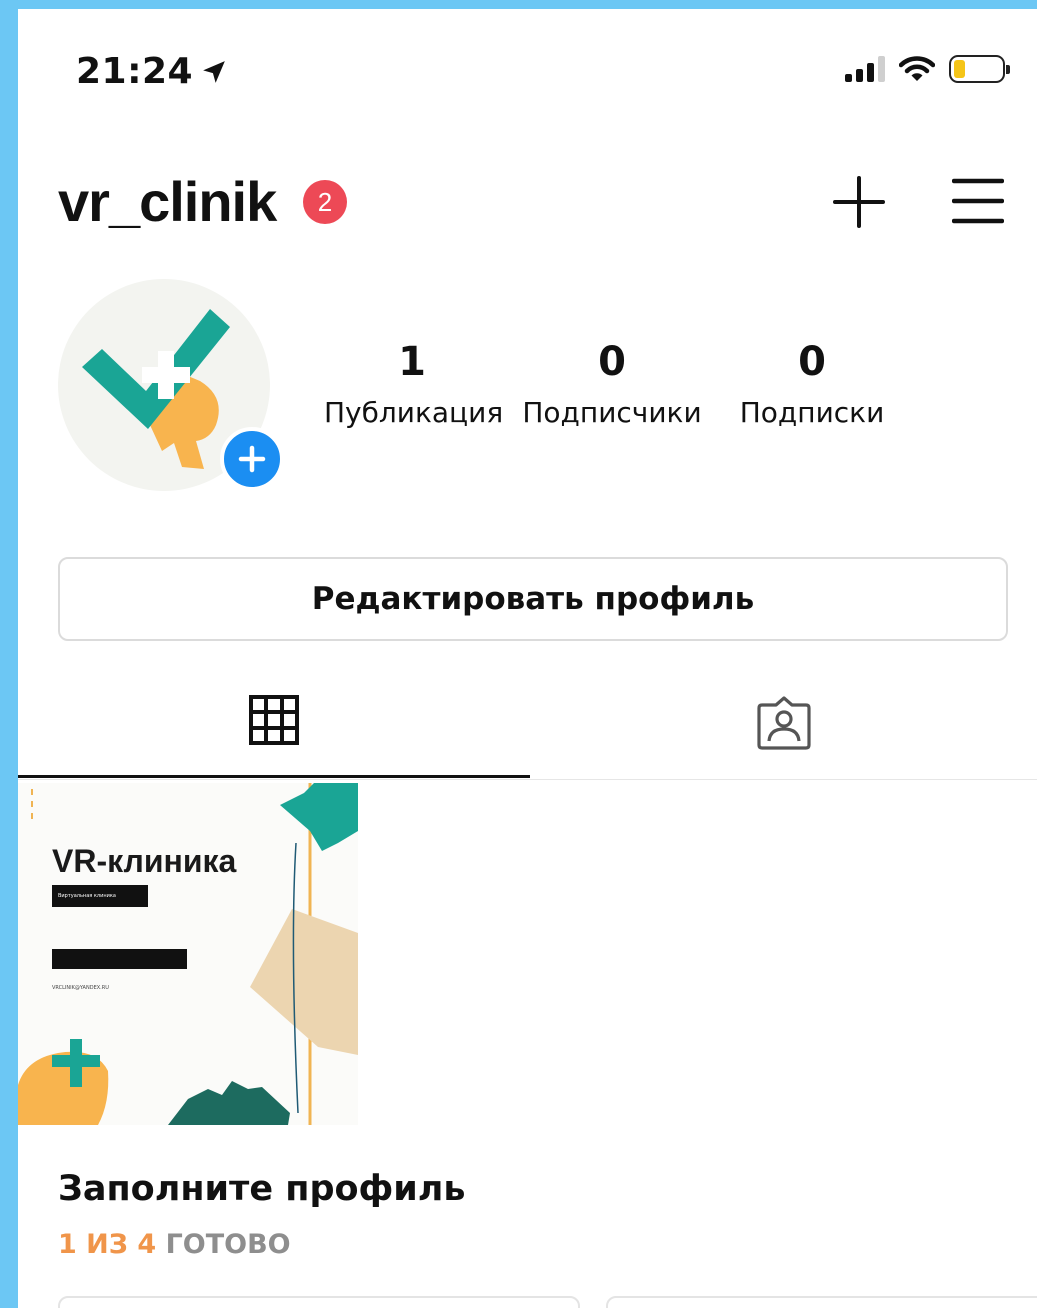 The width and height of the screenshot is (1037, 1308). I want to click on tabs-divider, so click(527, 779).